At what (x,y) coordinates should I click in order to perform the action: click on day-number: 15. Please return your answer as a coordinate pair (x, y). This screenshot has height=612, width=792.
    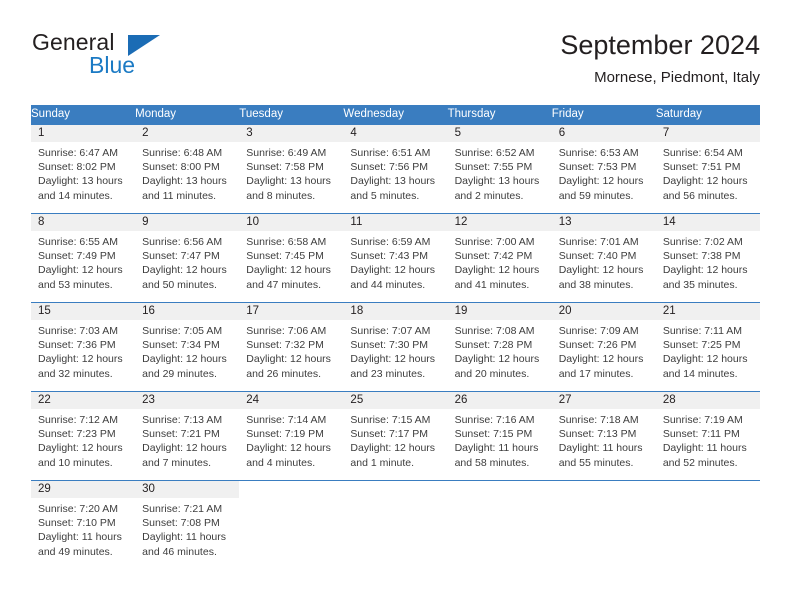
    Looking at the image, I should click on (83, 311).